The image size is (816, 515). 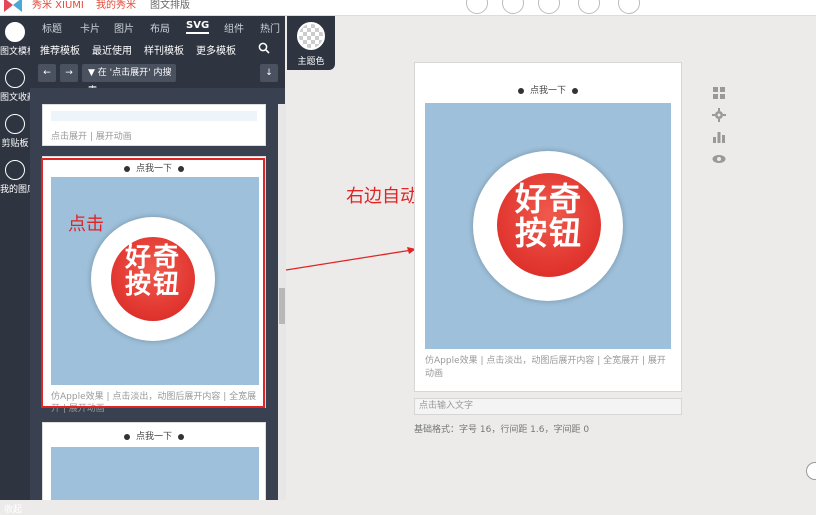 What do you see at coordinates (719, 159) in the screenshot?
I see `preview-eye-icon` at bounding box center [719, 159].